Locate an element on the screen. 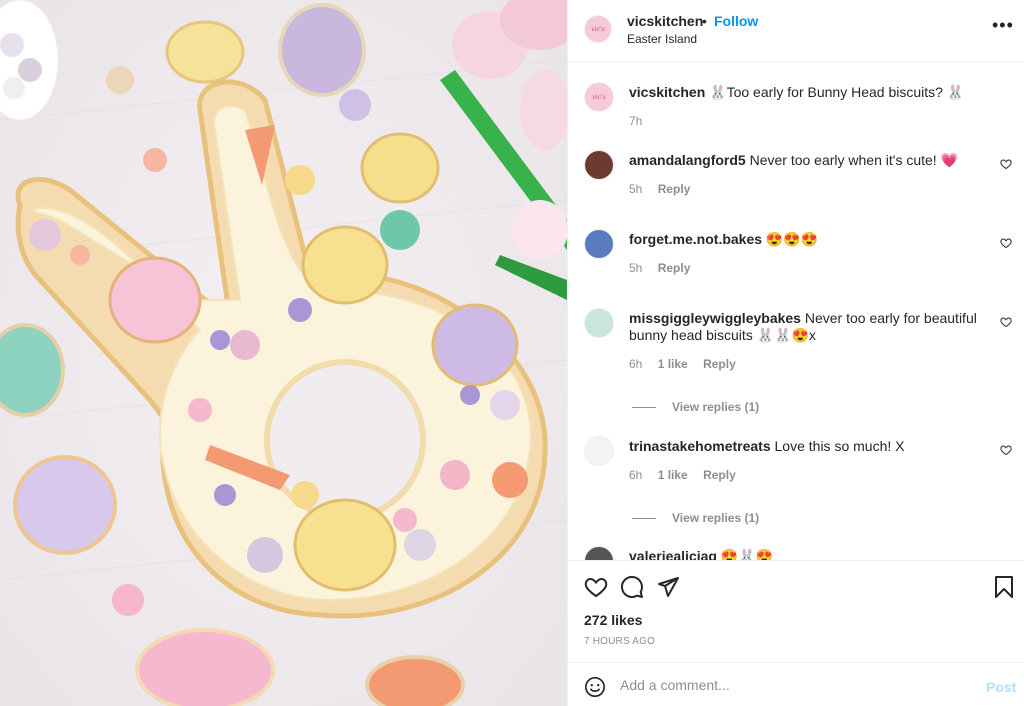 Image resolution: width=1024 pixels, height=706 pixels. more-options-icon: ••• is located at coordinates (1003, 25).